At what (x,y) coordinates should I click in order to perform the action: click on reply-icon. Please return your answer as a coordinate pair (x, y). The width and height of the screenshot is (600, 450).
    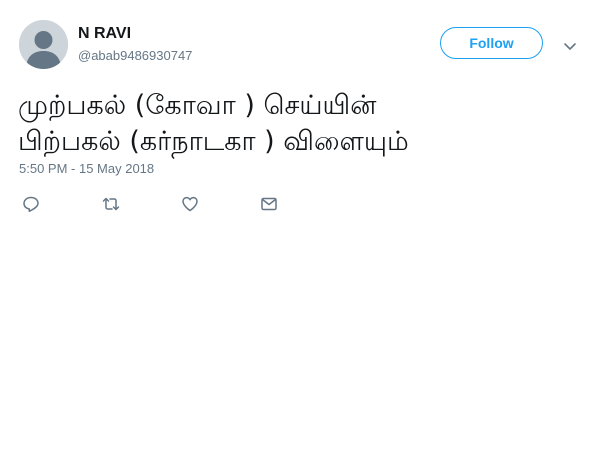
    Looking at the image, I should click on (31, 204).